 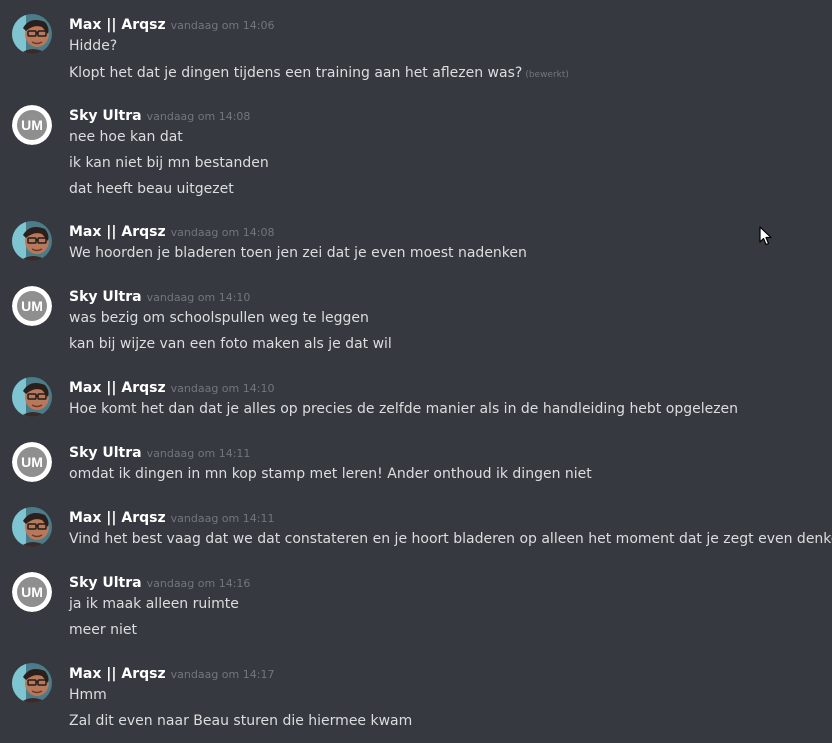 I want to click on message-header: Sky Ultra vandaag om 14:16, so click(x=159, y=582).